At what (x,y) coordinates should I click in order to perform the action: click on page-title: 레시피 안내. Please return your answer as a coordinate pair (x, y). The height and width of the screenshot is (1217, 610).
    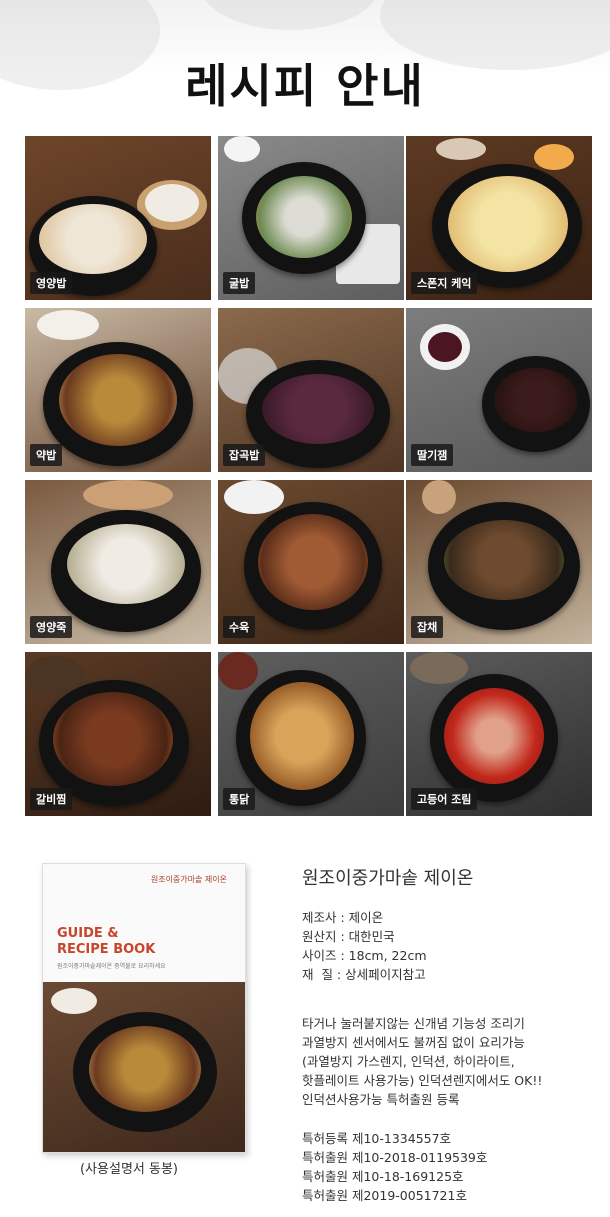
    Looking at the image, I should click on (305, 86).